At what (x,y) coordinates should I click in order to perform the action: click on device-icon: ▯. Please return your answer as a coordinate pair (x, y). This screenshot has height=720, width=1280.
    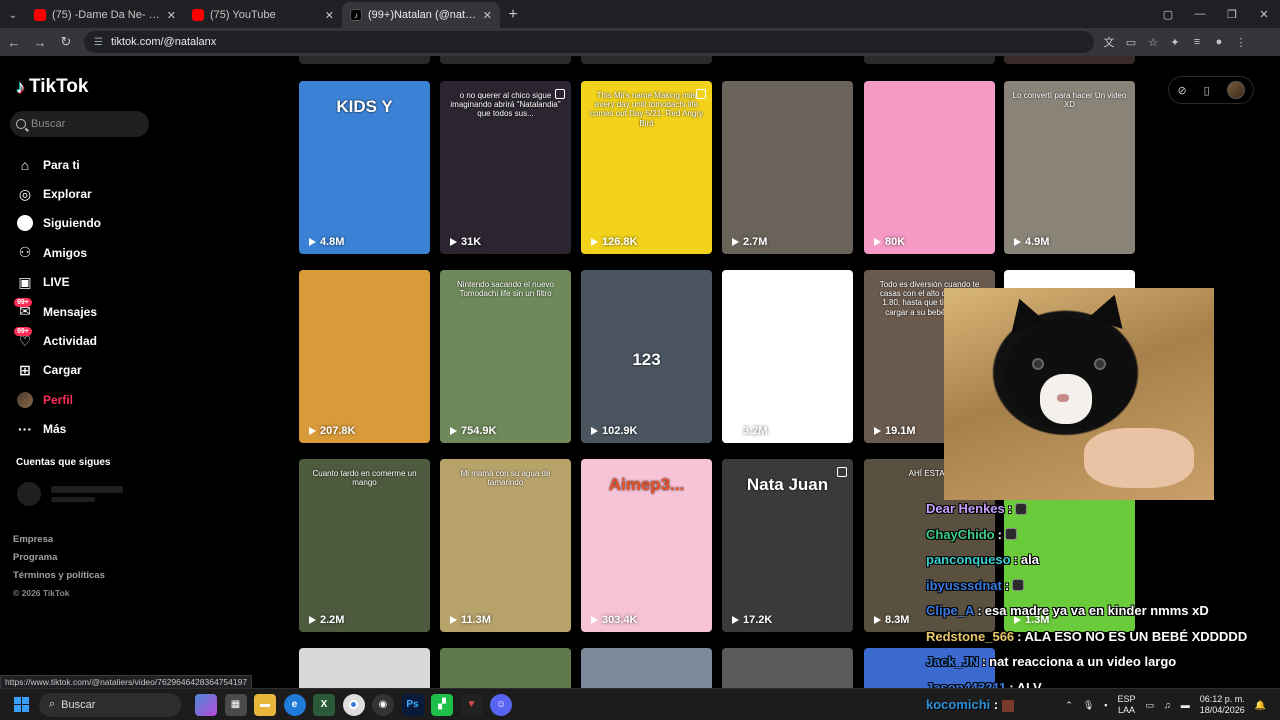
    Looking at the image, I should click on (1207, 90).